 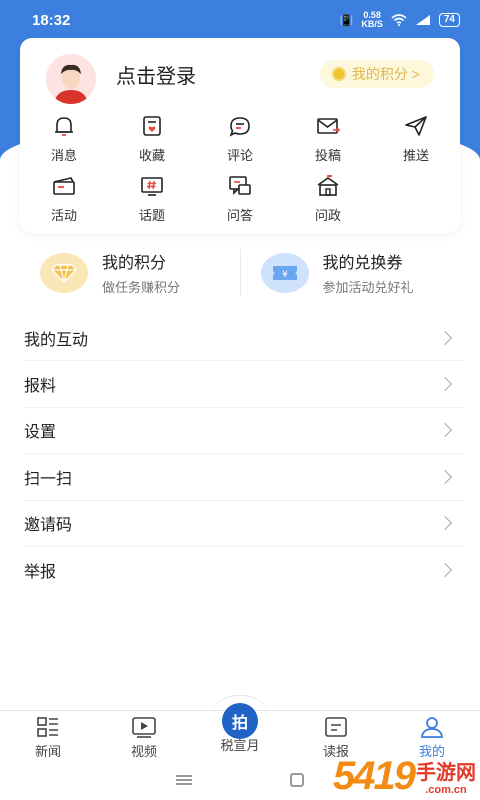 I want to click on avatar, so click(x=71, y=79).